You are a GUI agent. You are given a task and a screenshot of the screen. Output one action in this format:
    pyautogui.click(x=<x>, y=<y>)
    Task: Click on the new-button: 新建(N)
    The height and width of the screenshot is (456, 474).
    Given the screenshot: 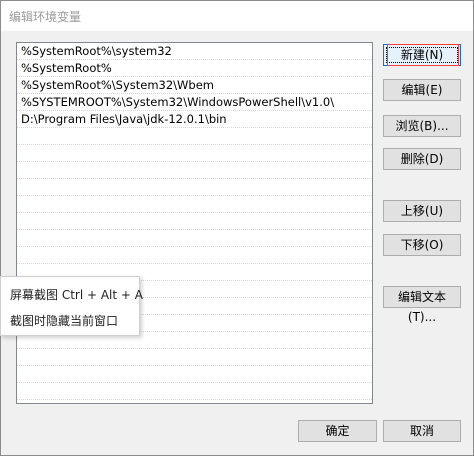 What is the action you would take?
    pyautogui.click(x=422, y=55)
    